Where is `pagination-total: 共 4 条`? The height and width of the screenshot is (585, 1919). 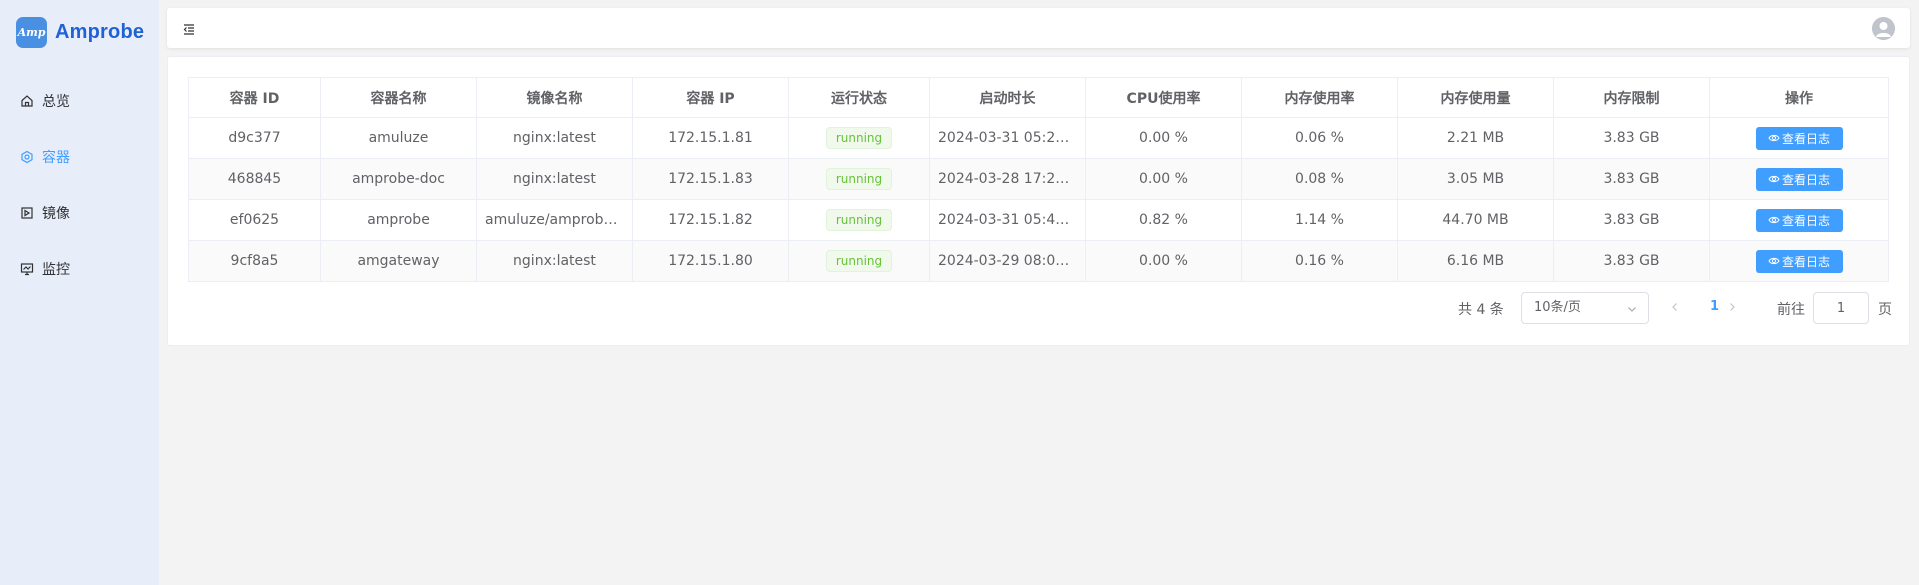 pagination-total: 共 4 条 is located at coordinates (1481, 310).